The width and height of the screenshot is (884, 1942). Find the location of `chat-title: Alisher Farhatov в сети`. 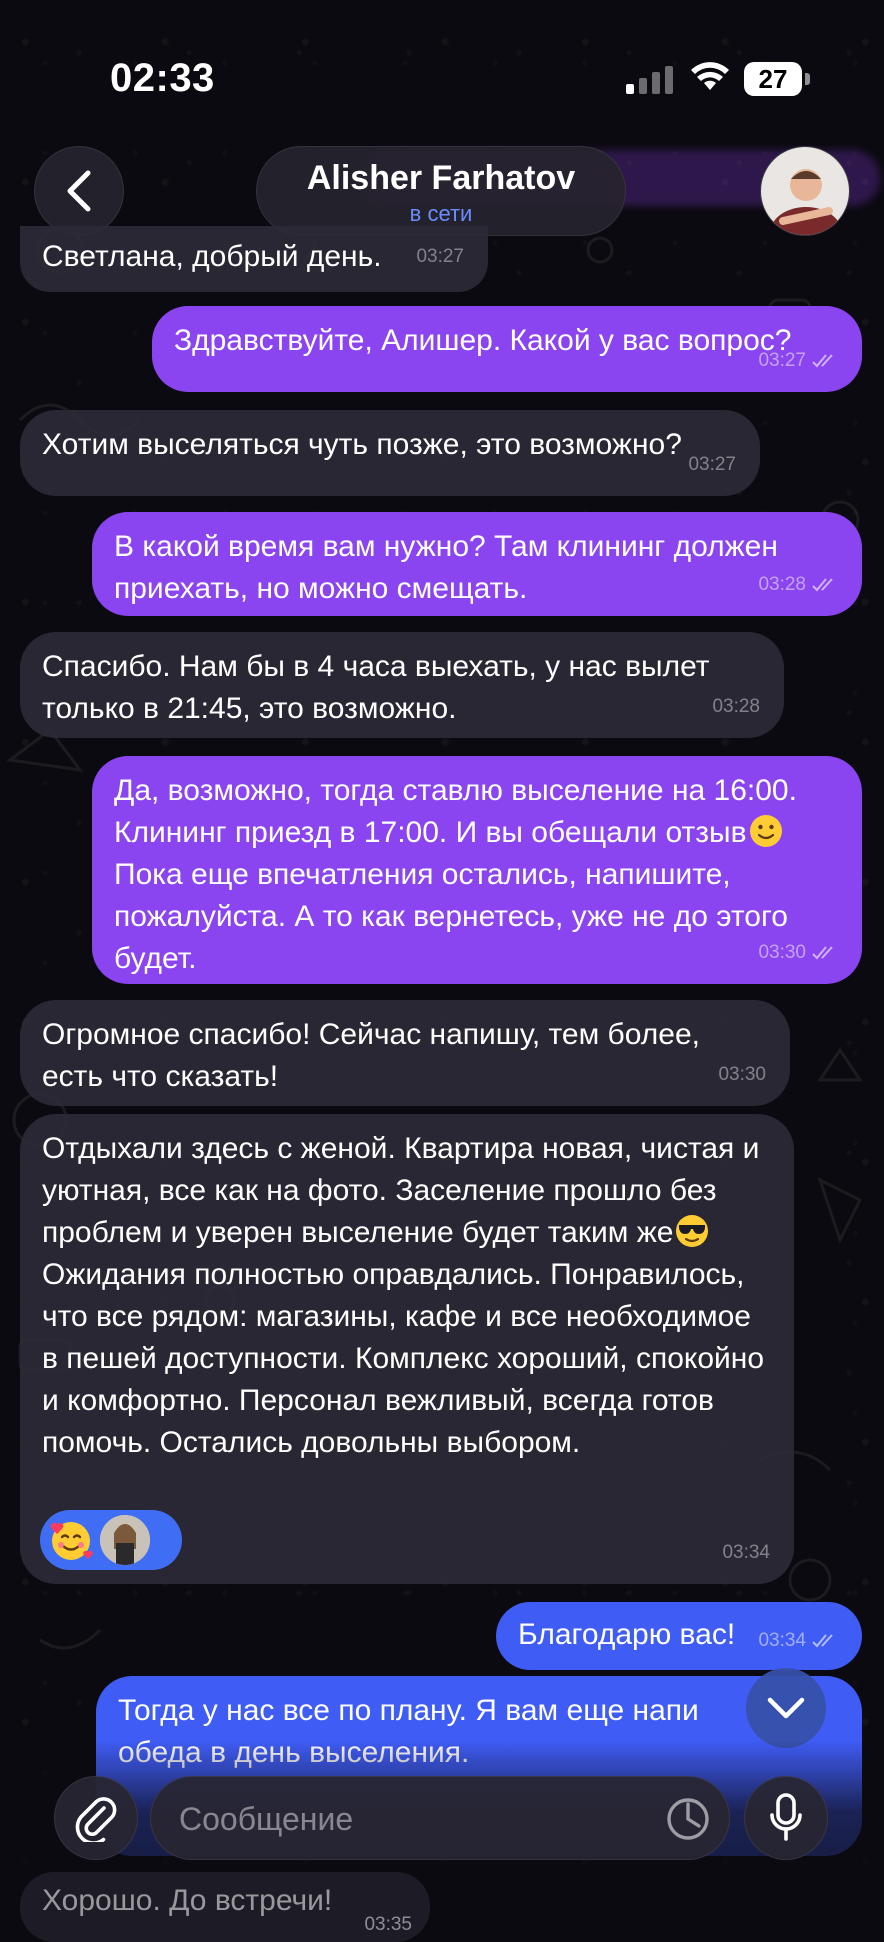

chat-title: Alisher Farhatov в сети is located at coordinates (441, 191).